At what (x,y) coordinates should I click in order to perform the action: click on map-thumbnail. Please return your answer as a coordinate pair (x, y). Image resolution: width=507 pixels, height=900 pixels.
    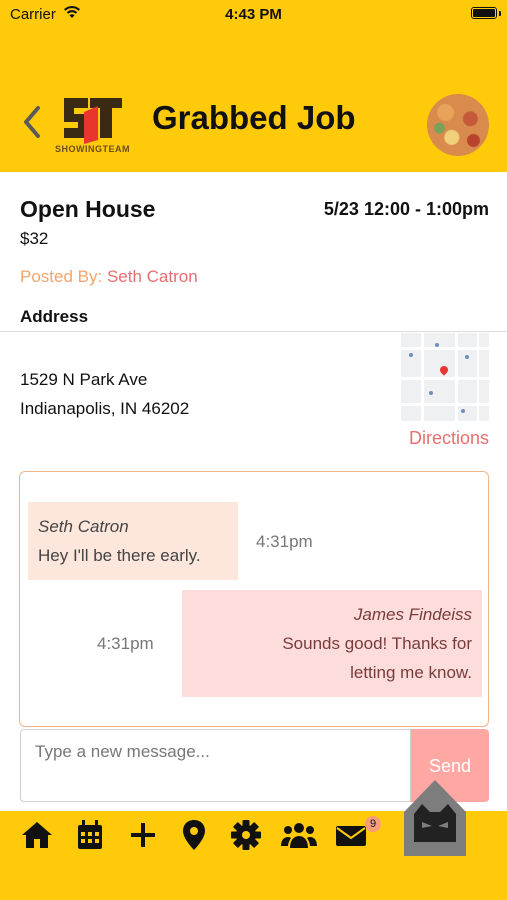
    Looking at the image, I should click on (445, 377).